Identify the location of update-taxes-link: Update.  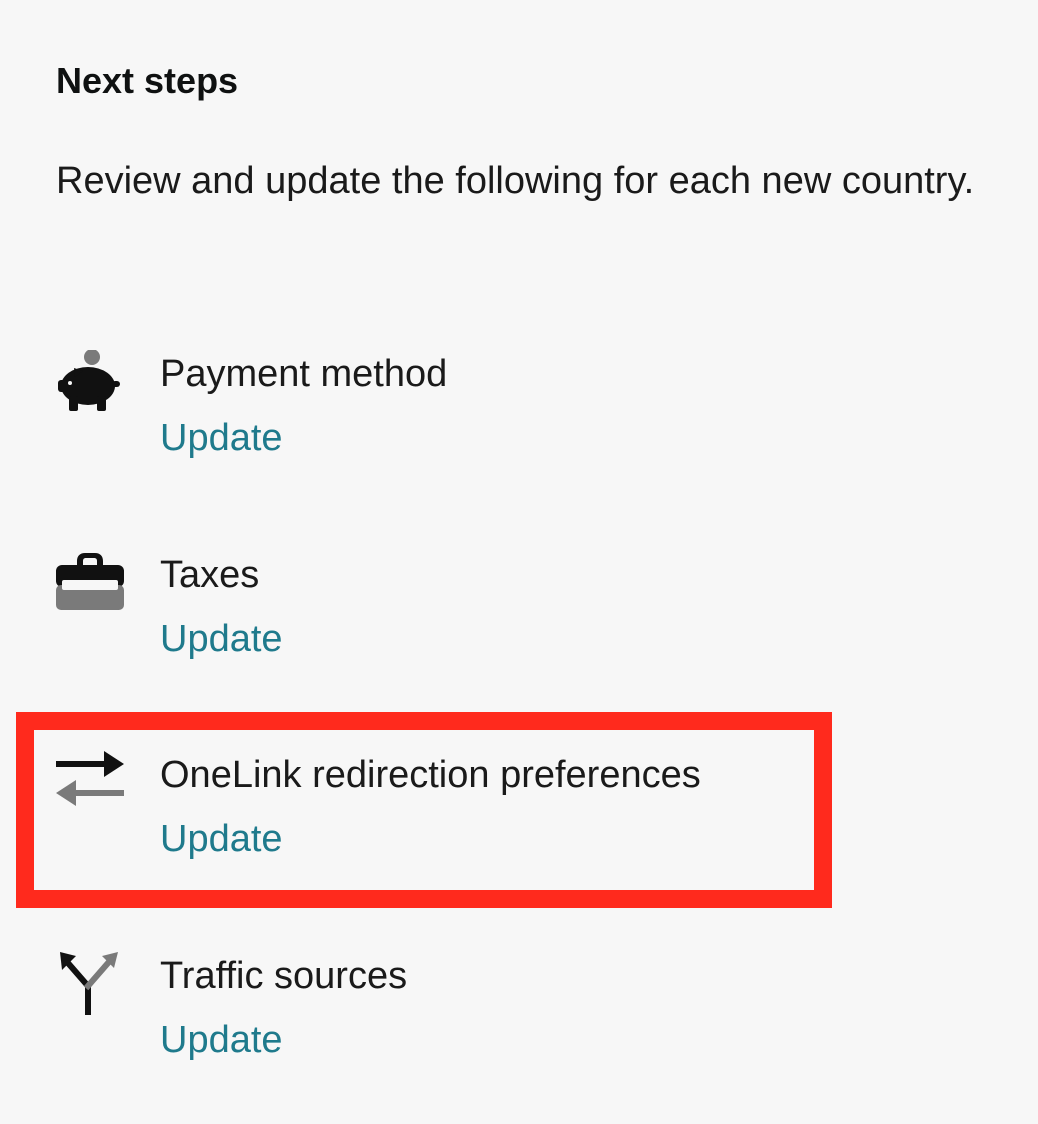
(221, 639).